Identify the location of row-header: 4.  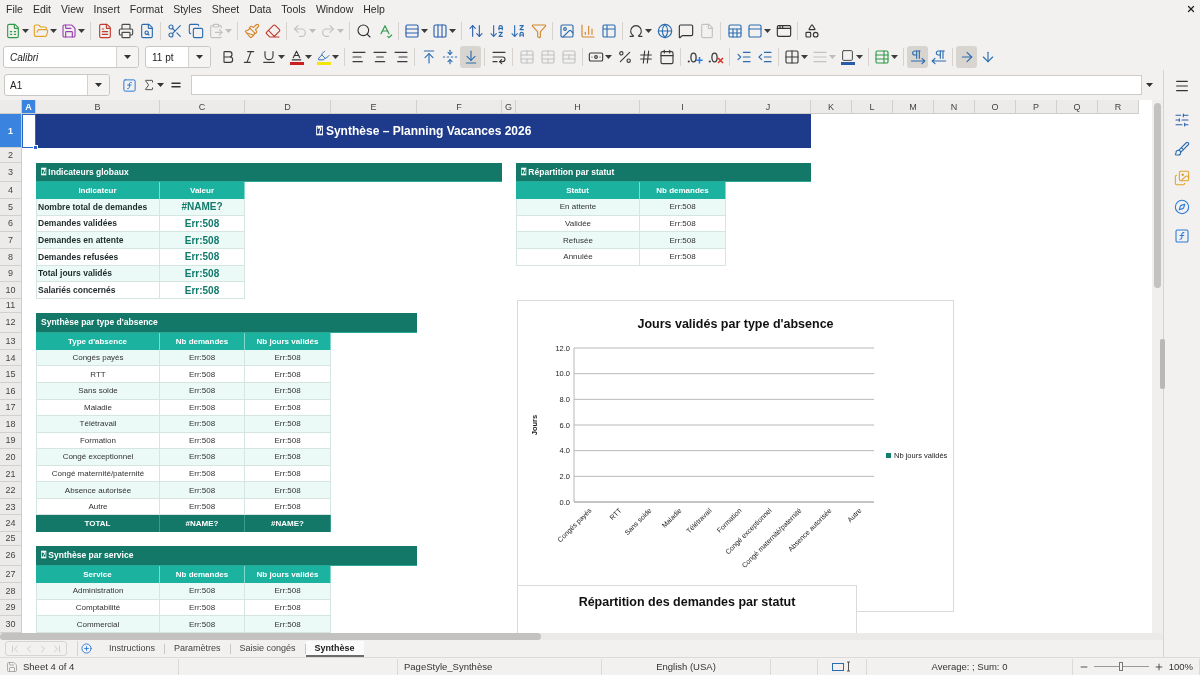
(11, 190).